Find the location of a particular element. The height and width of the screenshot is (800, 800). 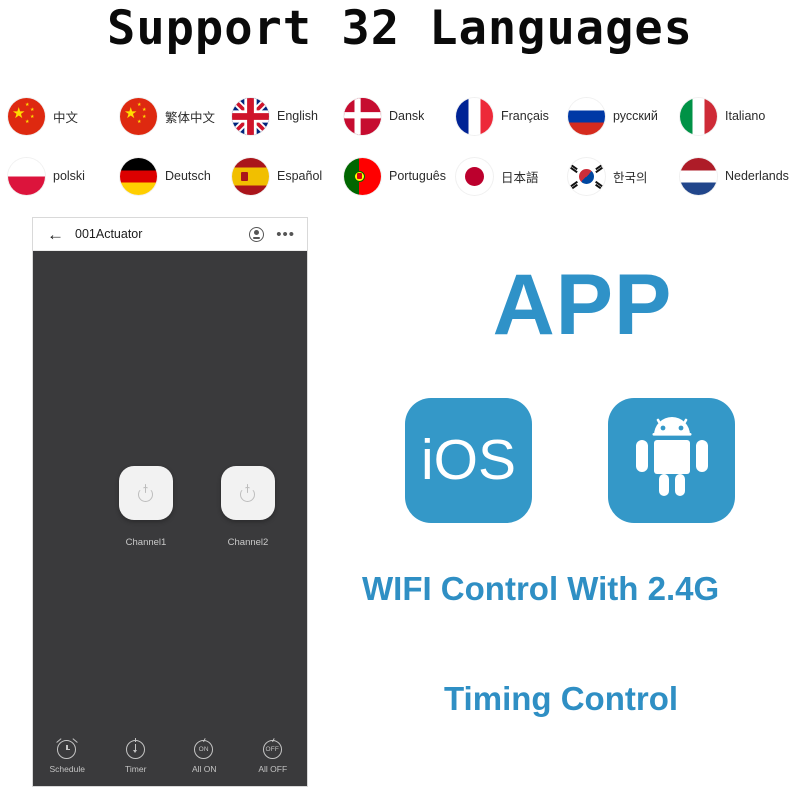

app-title: 001Actuator is located at coordinates (109, 234).